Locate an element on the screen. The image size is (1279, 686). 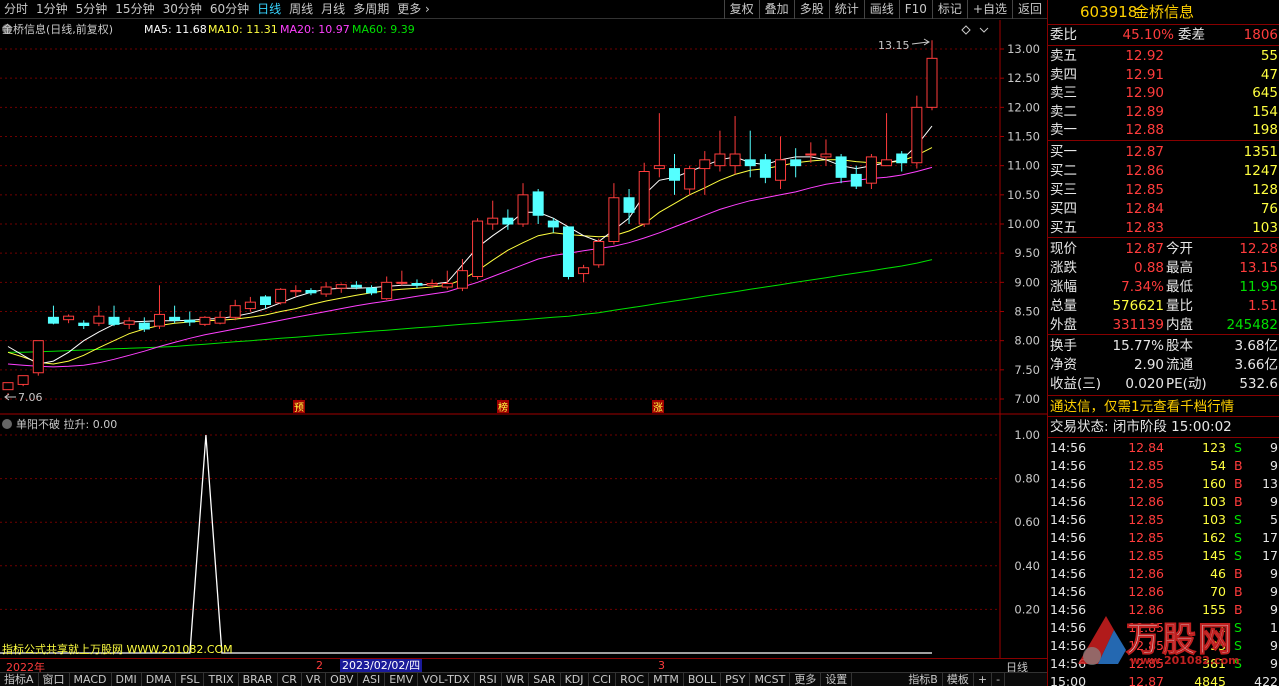
period-tab-4: 30分钟 is located at coordinates (182, 9).